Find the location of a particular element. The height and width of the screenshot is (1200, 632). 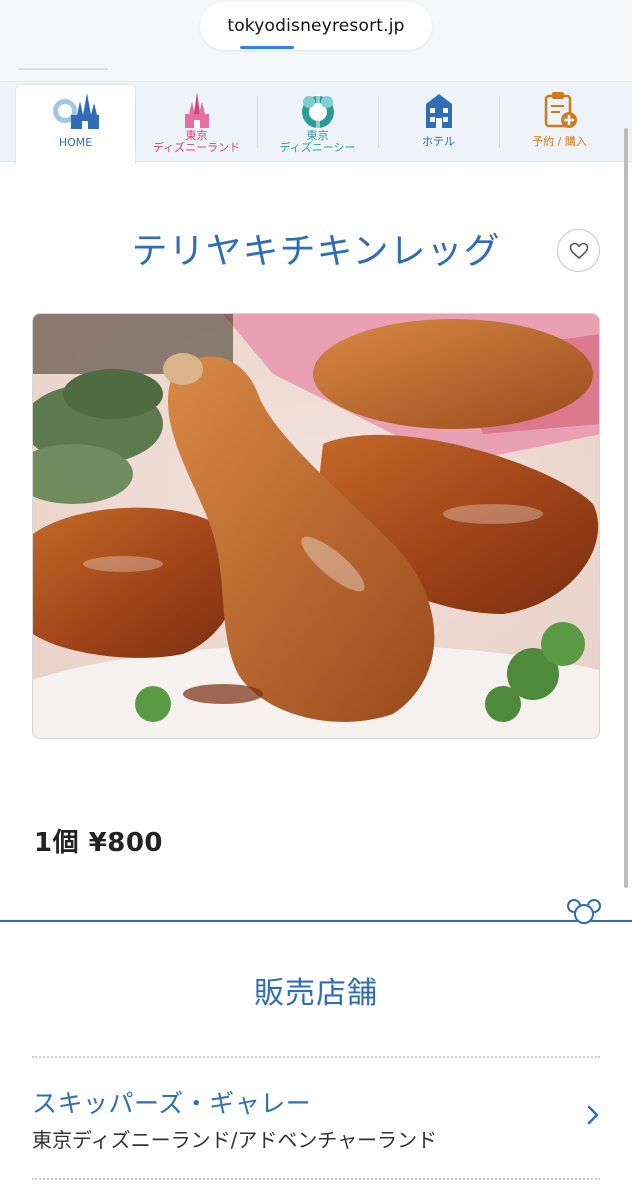

section-divider is located at coordinates (316, 921).